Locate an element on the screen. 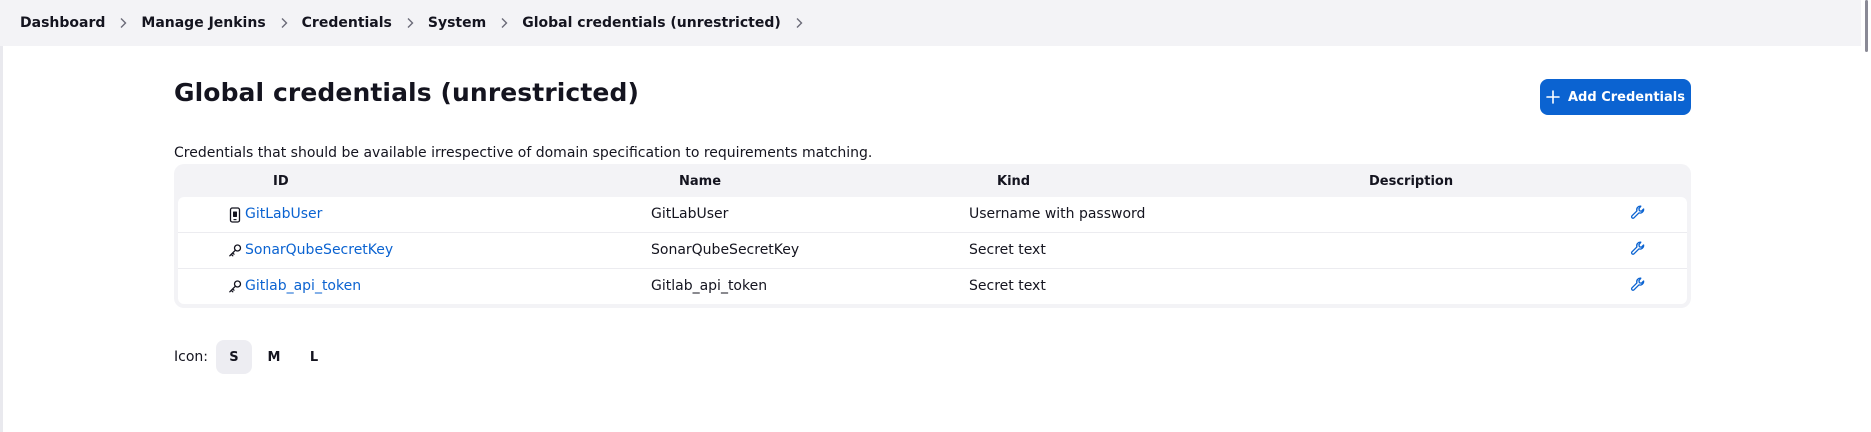 The height and width of the screenshot is (432, 1871). breadcrumb-link-dashboard: Dashboard is located at coordinates (62, 23).